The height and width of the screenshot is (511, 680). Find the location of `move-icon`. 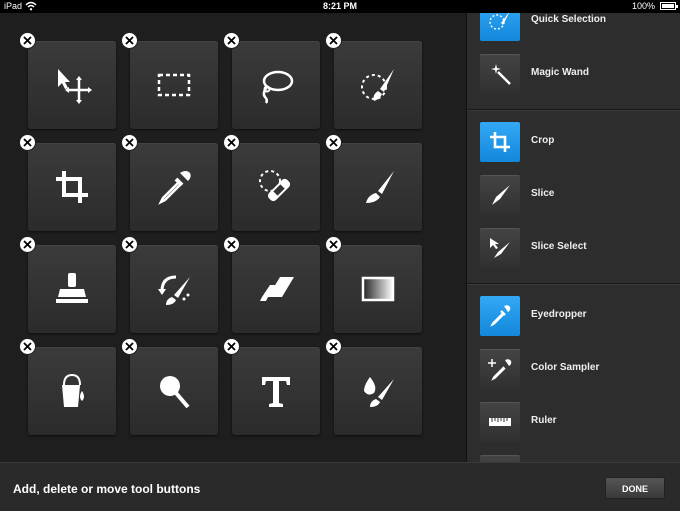

move-icon is located at coordinates (75, 86).